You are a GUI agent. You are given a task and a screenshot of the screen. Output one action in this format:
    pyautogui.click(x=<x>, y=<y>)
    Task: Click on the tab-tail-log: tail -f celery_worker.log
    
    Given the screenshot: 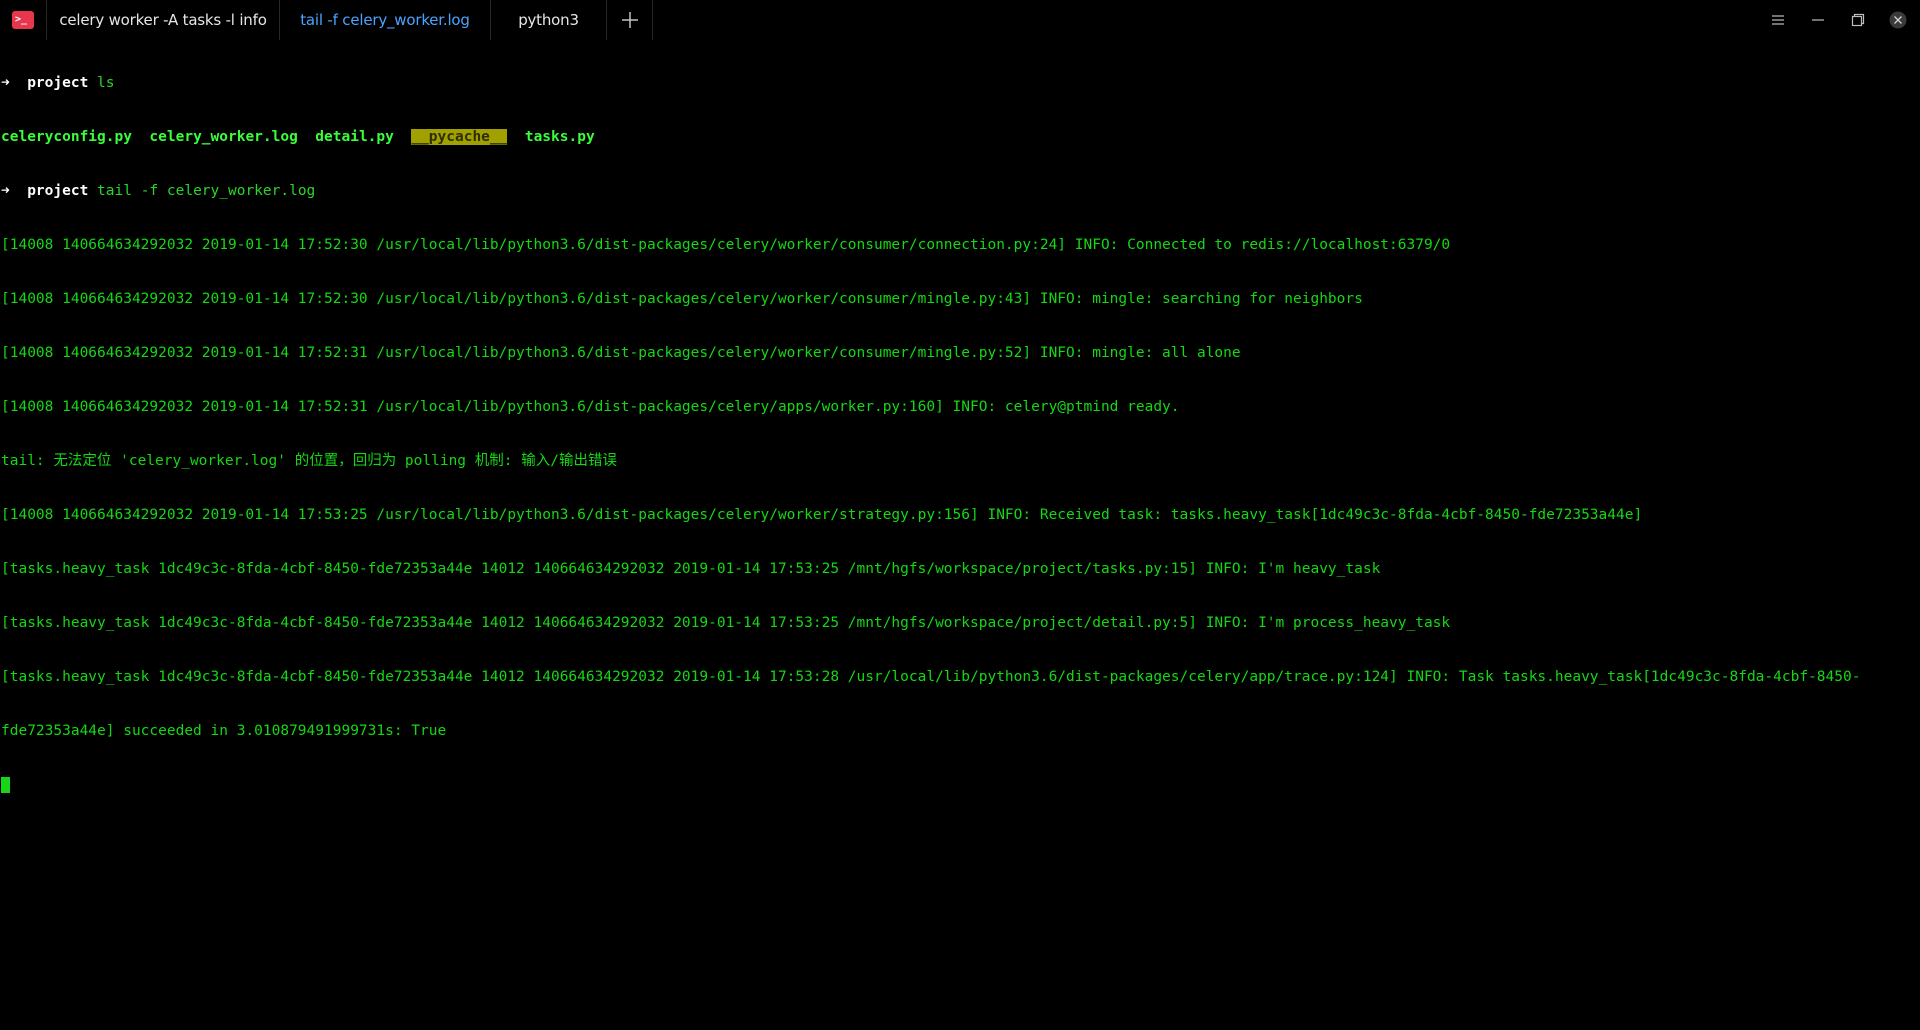 What is the action you would take?
    pyautogui.click(x=385, y=20)
    